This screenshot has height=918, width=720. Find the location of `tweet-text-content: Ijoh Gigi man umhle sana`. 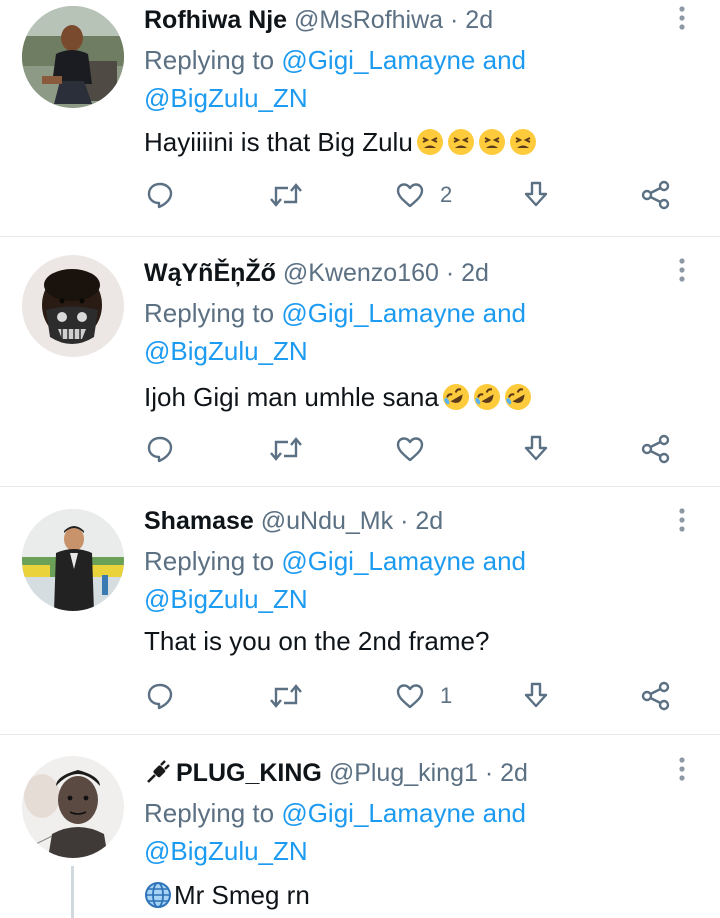

tweet-text-content: Ijoh Gigi man umhle sana is located at coordinates (291, 397).